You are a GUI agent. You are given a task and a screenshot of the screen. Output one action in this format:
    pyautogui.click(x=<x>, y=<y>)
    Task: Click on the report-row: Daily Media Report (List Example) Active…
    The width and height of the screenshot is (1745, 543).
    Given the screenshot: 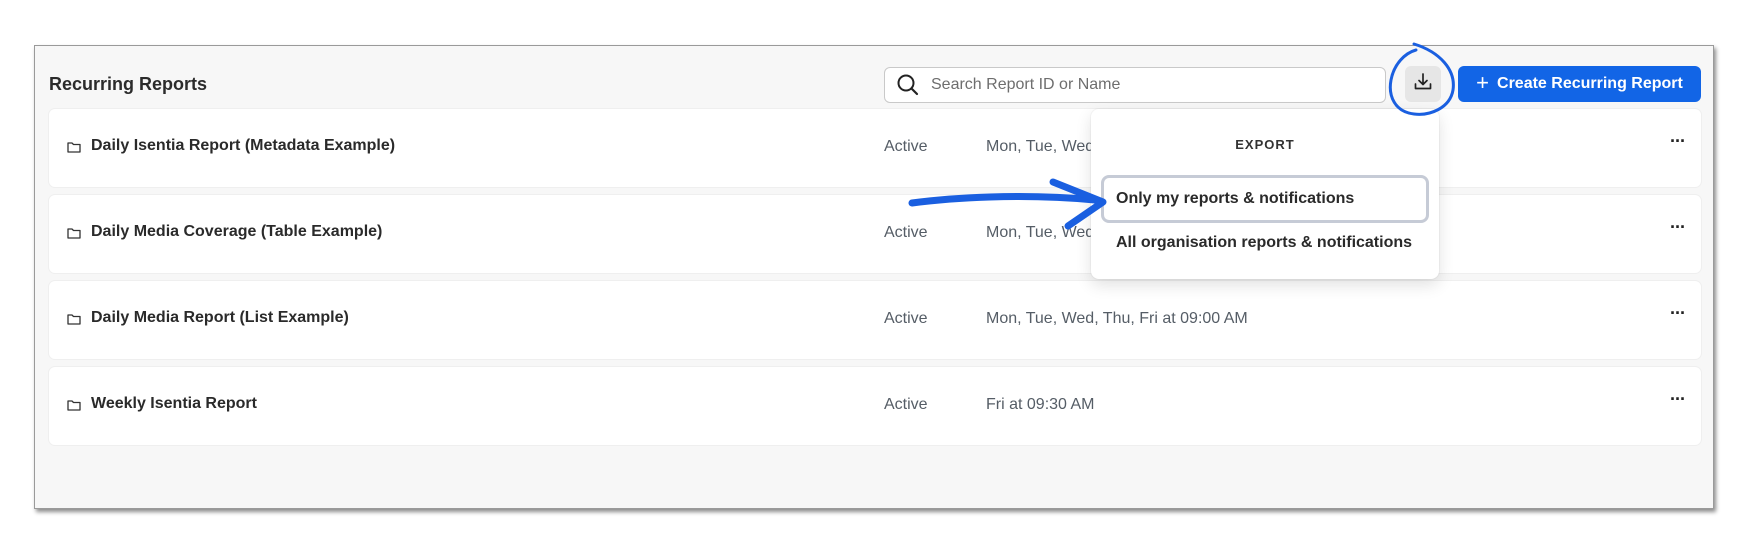 What is the action you would take?
    pyautogui.click(x=875, y=320)
    